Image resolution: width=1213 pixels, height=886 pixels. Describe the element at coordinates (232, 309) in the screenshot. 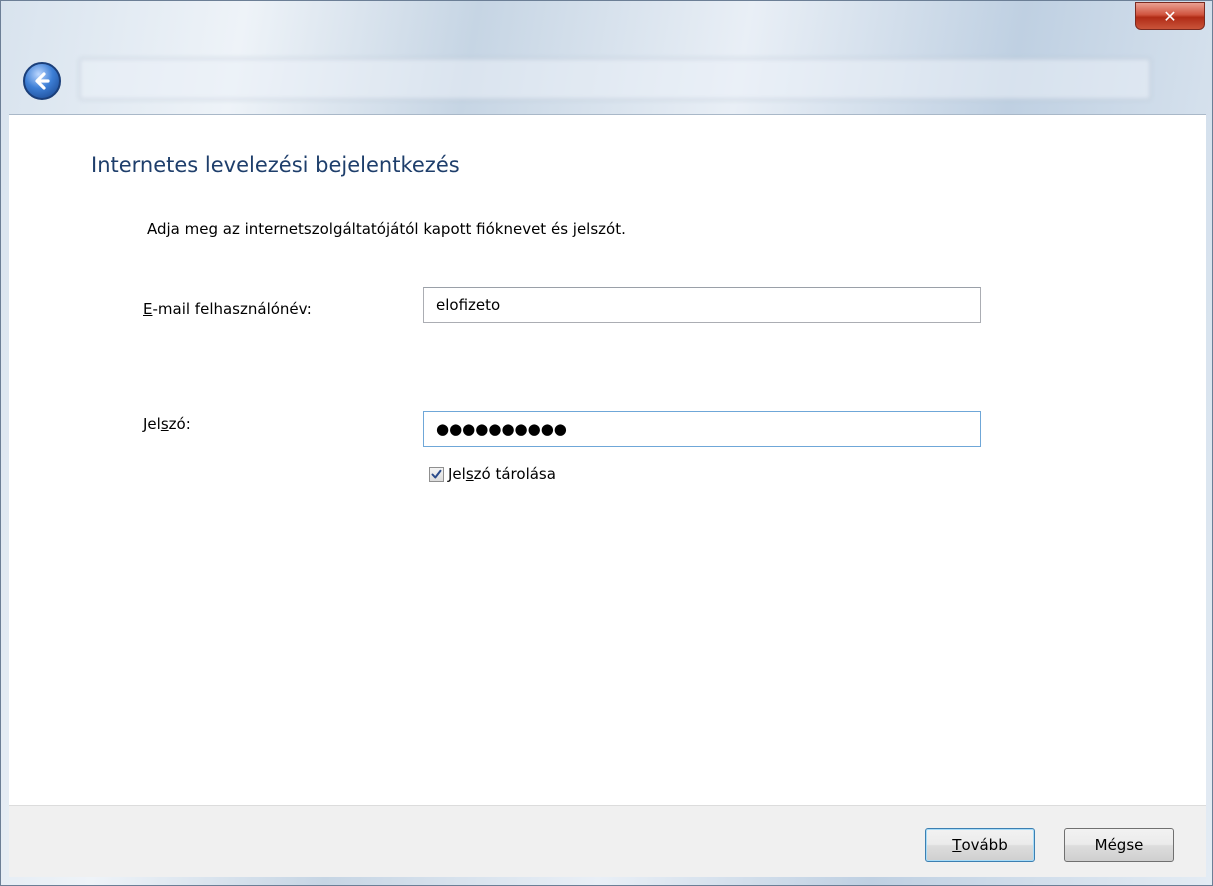

I see `email-label-rest: -mail felhasználónév:` at that location.